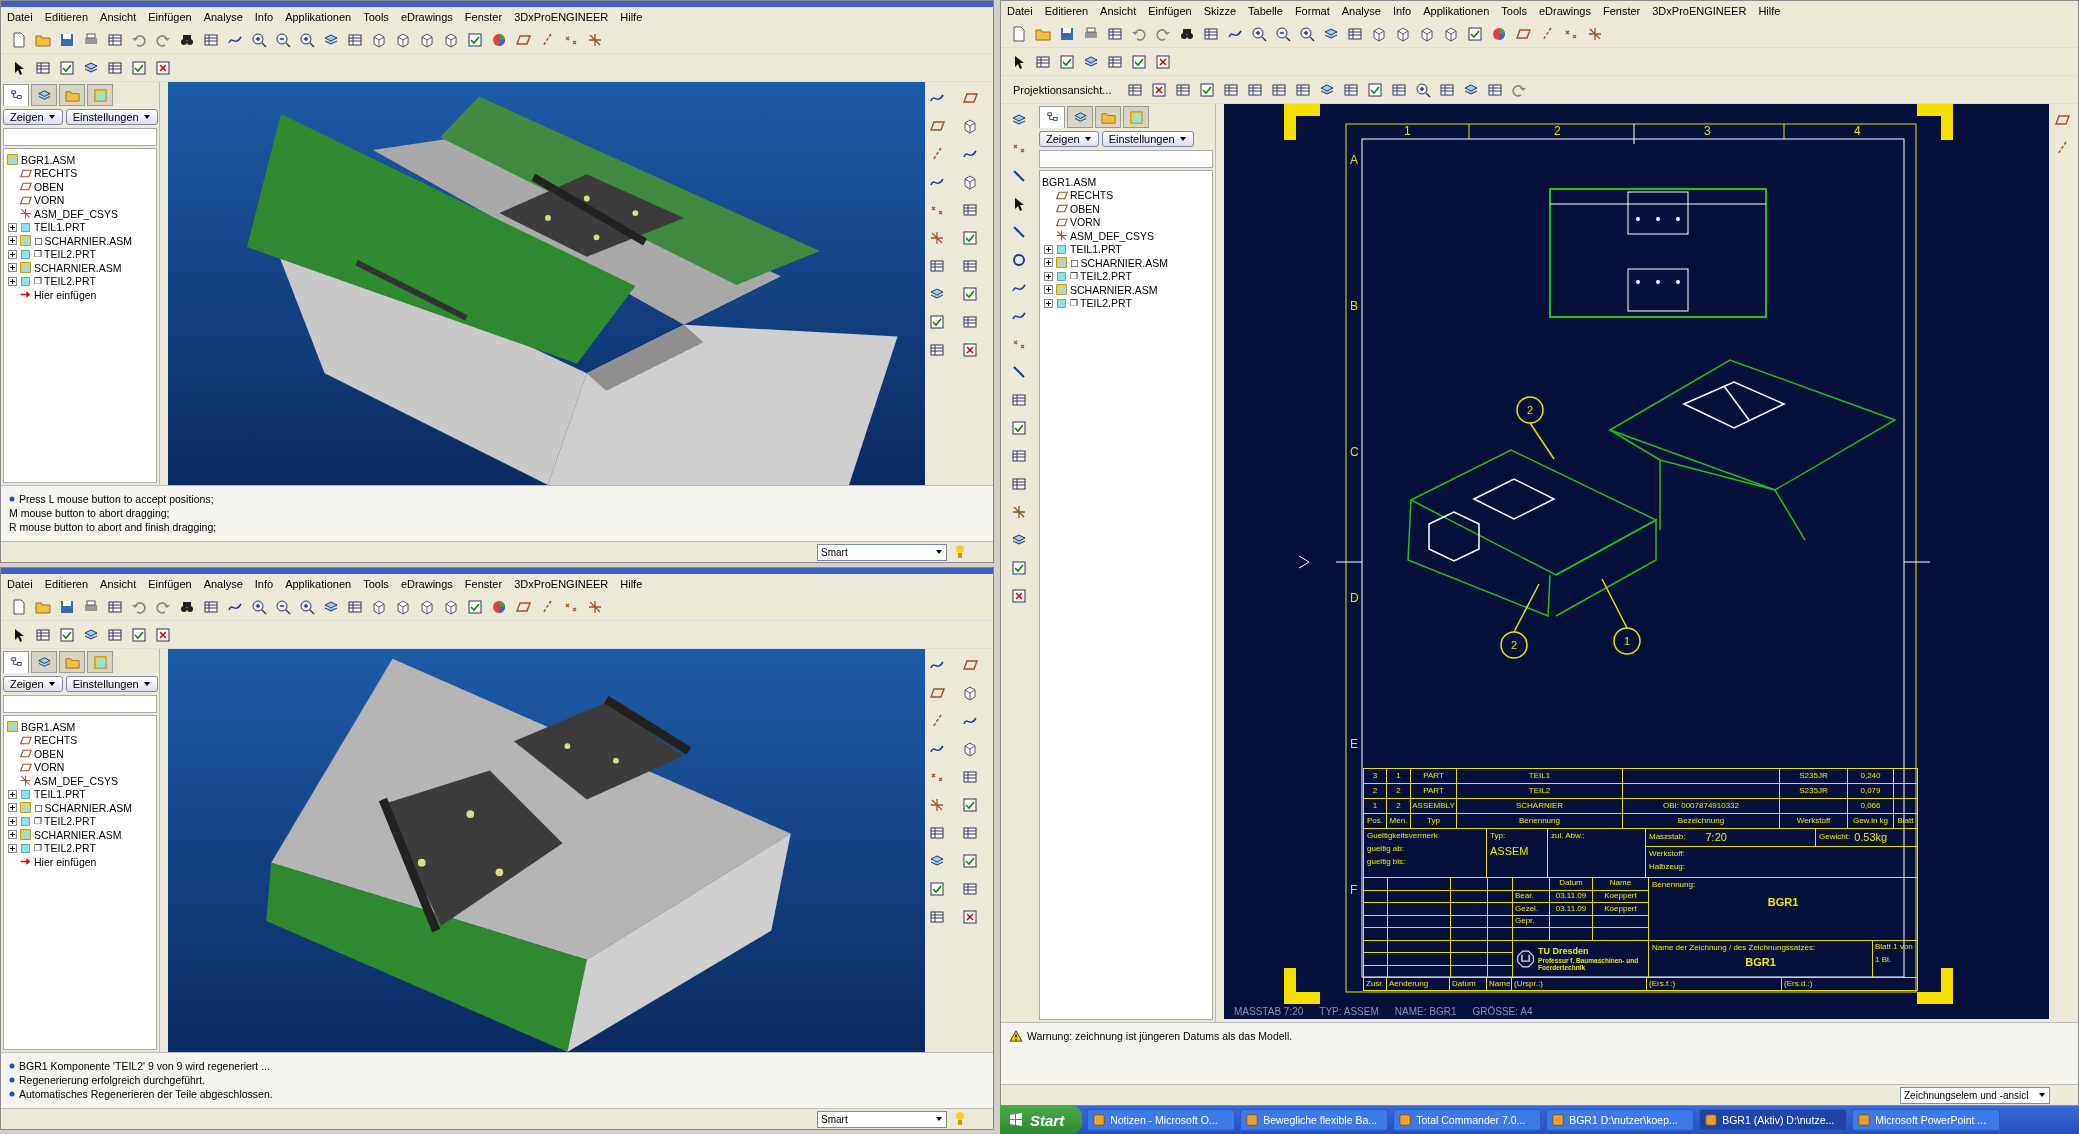 The height and width of the screenshot is (1134, 2079). Describe the element at coordinates (1975, 1095) in the screenshot. I see `filter-dropdown: Zeichnungselem und -ansicl` at that location.